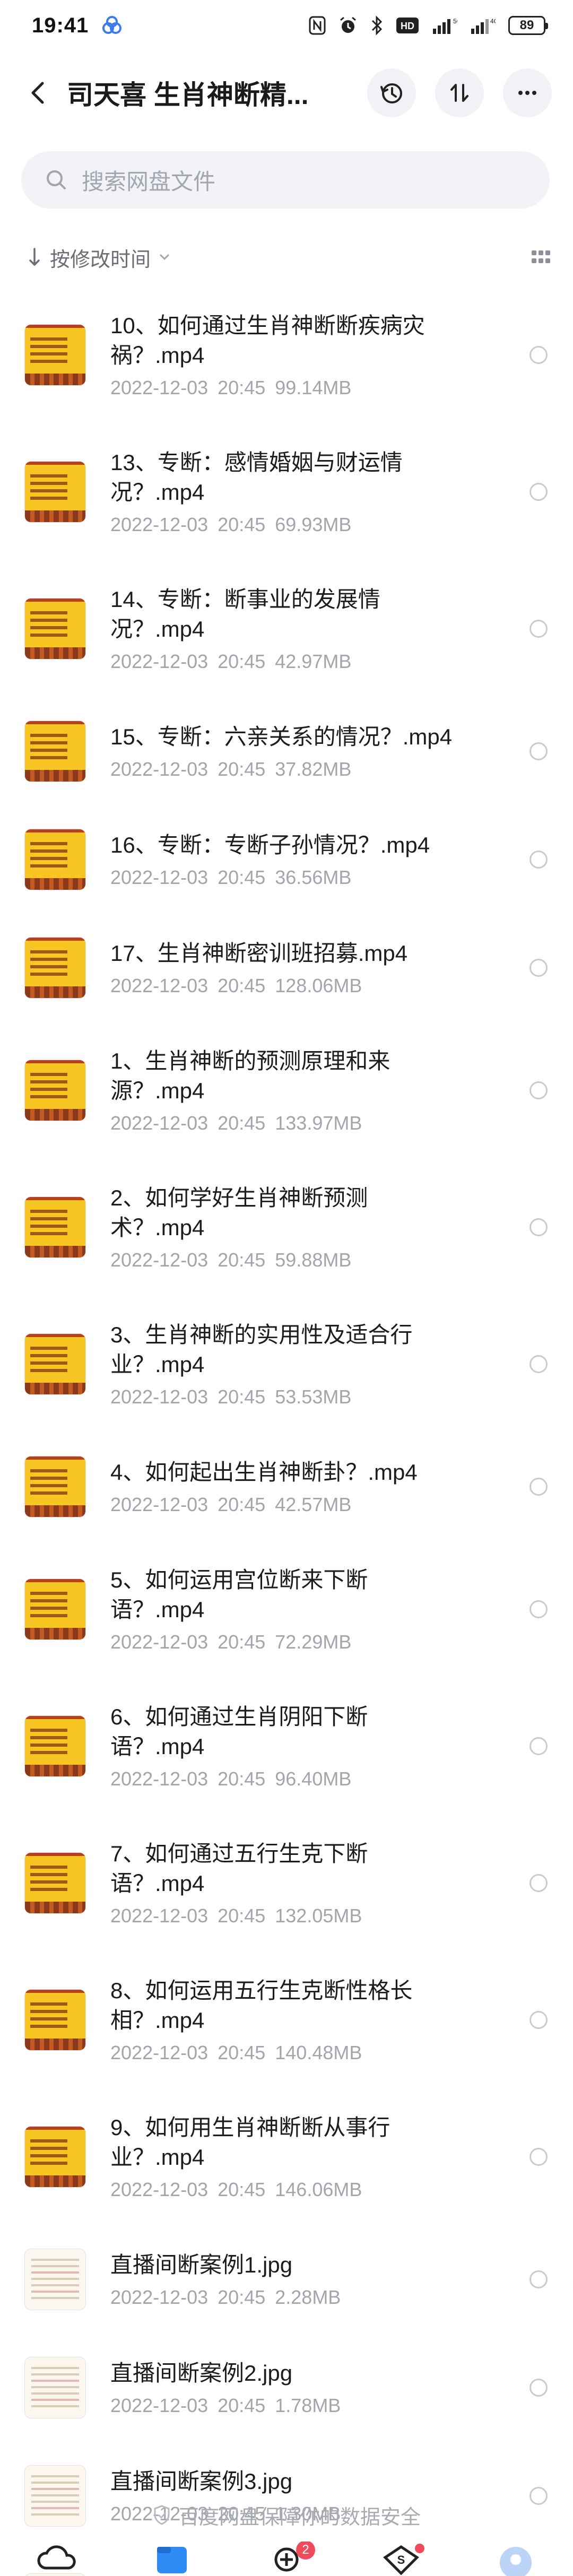 This screenshot has width=573, height=2576. Describe the element at coordinates (286, 2279) in the screenshot. I see `file-row: 直播间断案例1.jpg 2022-12-03 20:45 2.28MB` at that location.